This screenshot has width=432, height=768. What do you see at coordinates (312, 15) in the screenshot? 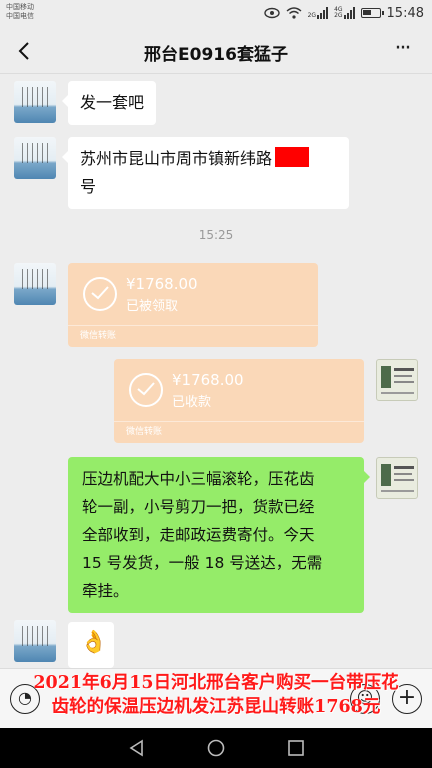
I see `network-type-1: 2G` at bounding box center [312, 15].